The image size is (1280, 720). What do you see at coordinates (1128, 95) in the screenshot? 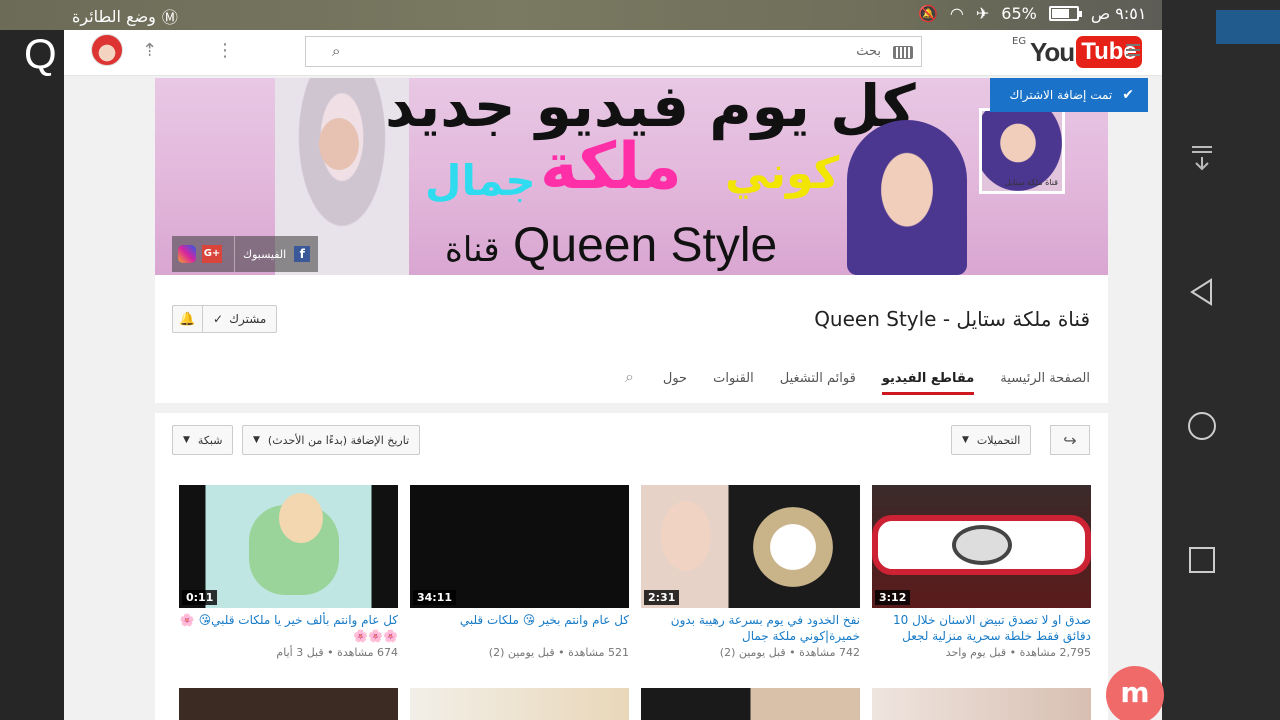
I see `checkmark-icon: ✔` at bounding box center [1128, 95].